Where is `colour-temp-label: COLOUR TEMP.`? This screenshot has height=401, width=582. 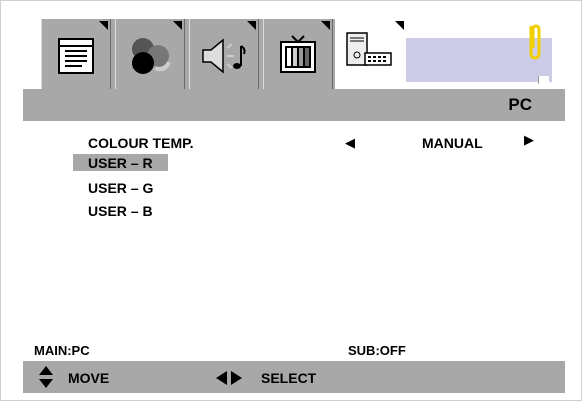 colour-temp-label: COLOUR TEMP. is located at coordinates (141, 143).